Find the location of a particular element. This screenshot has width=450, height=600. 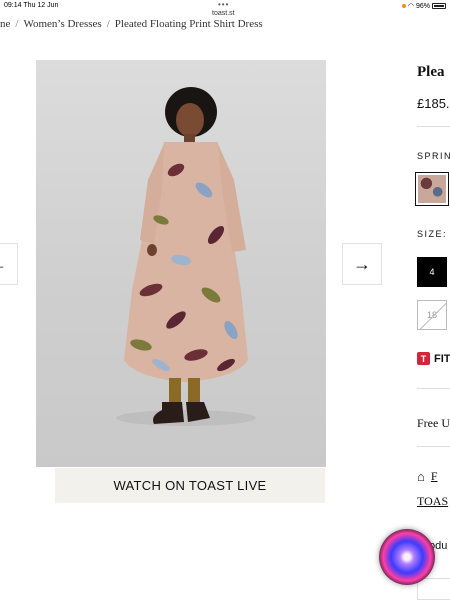

wifi-icon: ◠ is located at coordinates (410, 6).